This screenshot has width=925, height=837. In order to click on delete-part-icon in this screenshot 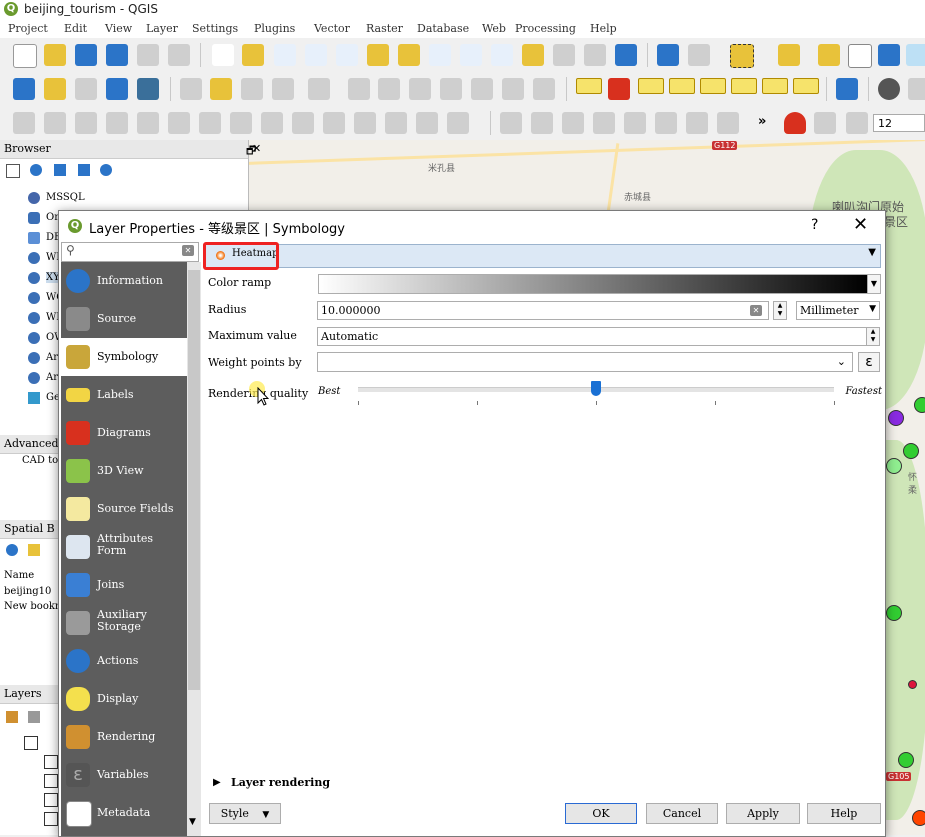, I will do `click(272, 123)`.